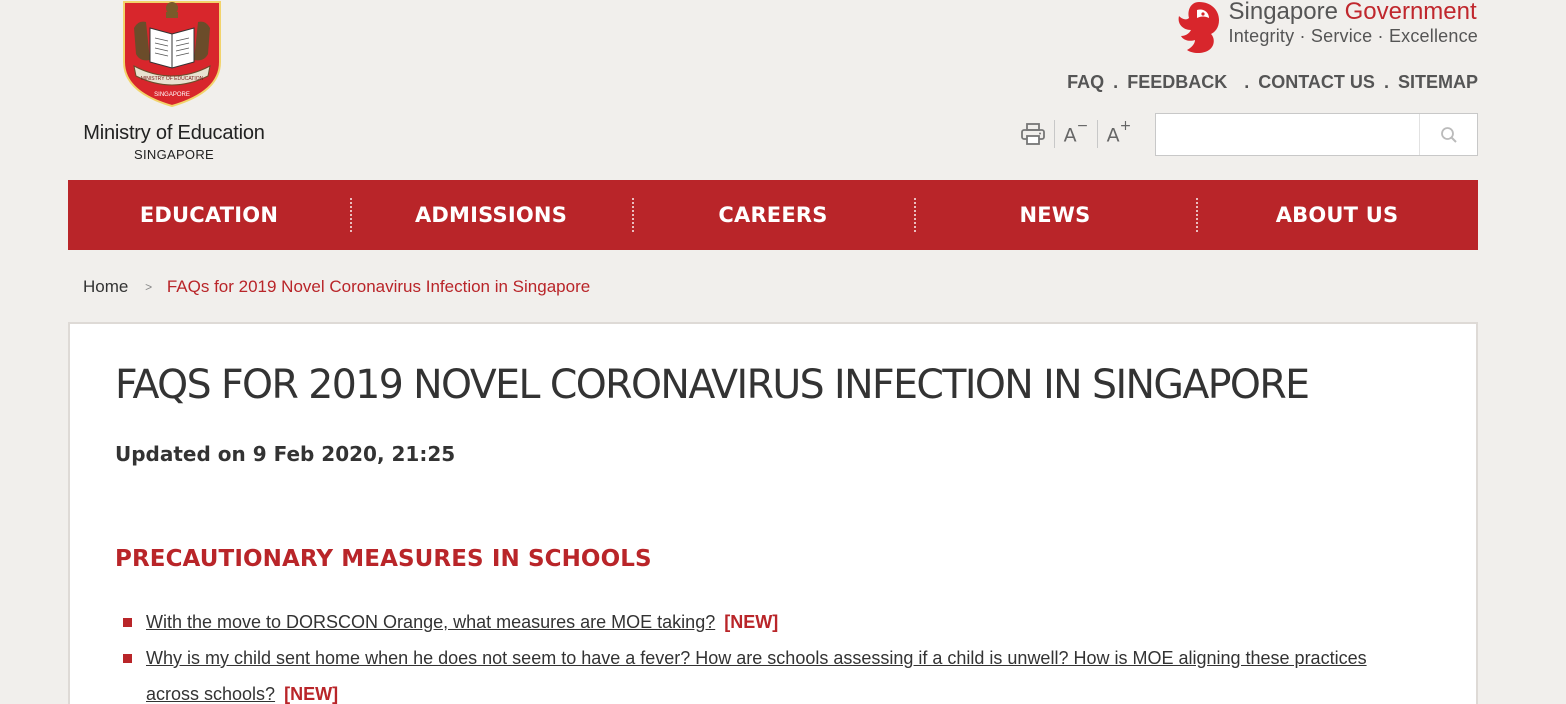 The image size is (1566, 704). Describe the element at coordinates (383, 559) in the screenshot. I see `section-heading-precautionary-measures: PRECAUTIONARY MEASURES IN SCHOOLS` at that location.